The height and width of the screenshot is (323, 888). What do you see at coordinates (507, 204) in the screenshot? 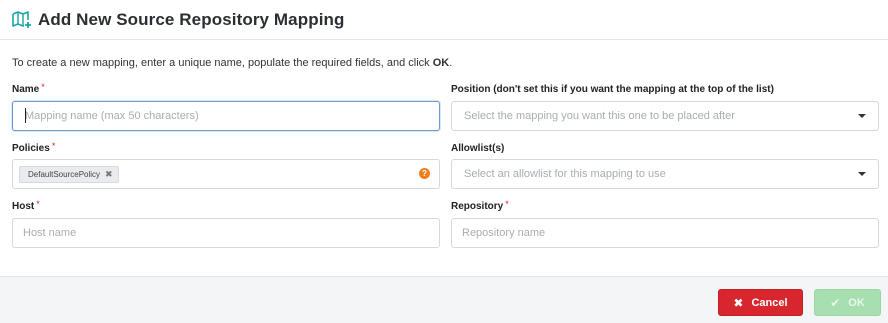
I see `repository-required-mark: *` at bounding box center [507, 204].